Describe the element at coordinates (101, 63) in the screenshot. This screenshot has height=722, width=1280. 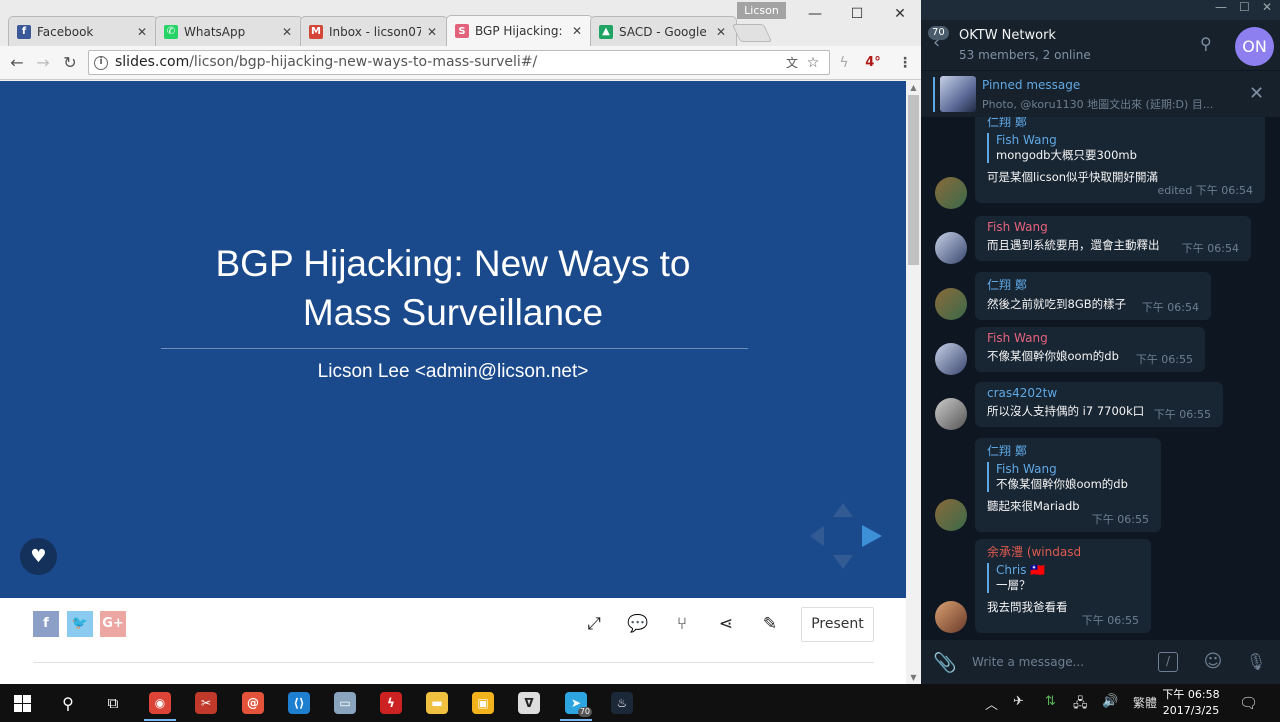
I see `site-info-icon: i` at that location.